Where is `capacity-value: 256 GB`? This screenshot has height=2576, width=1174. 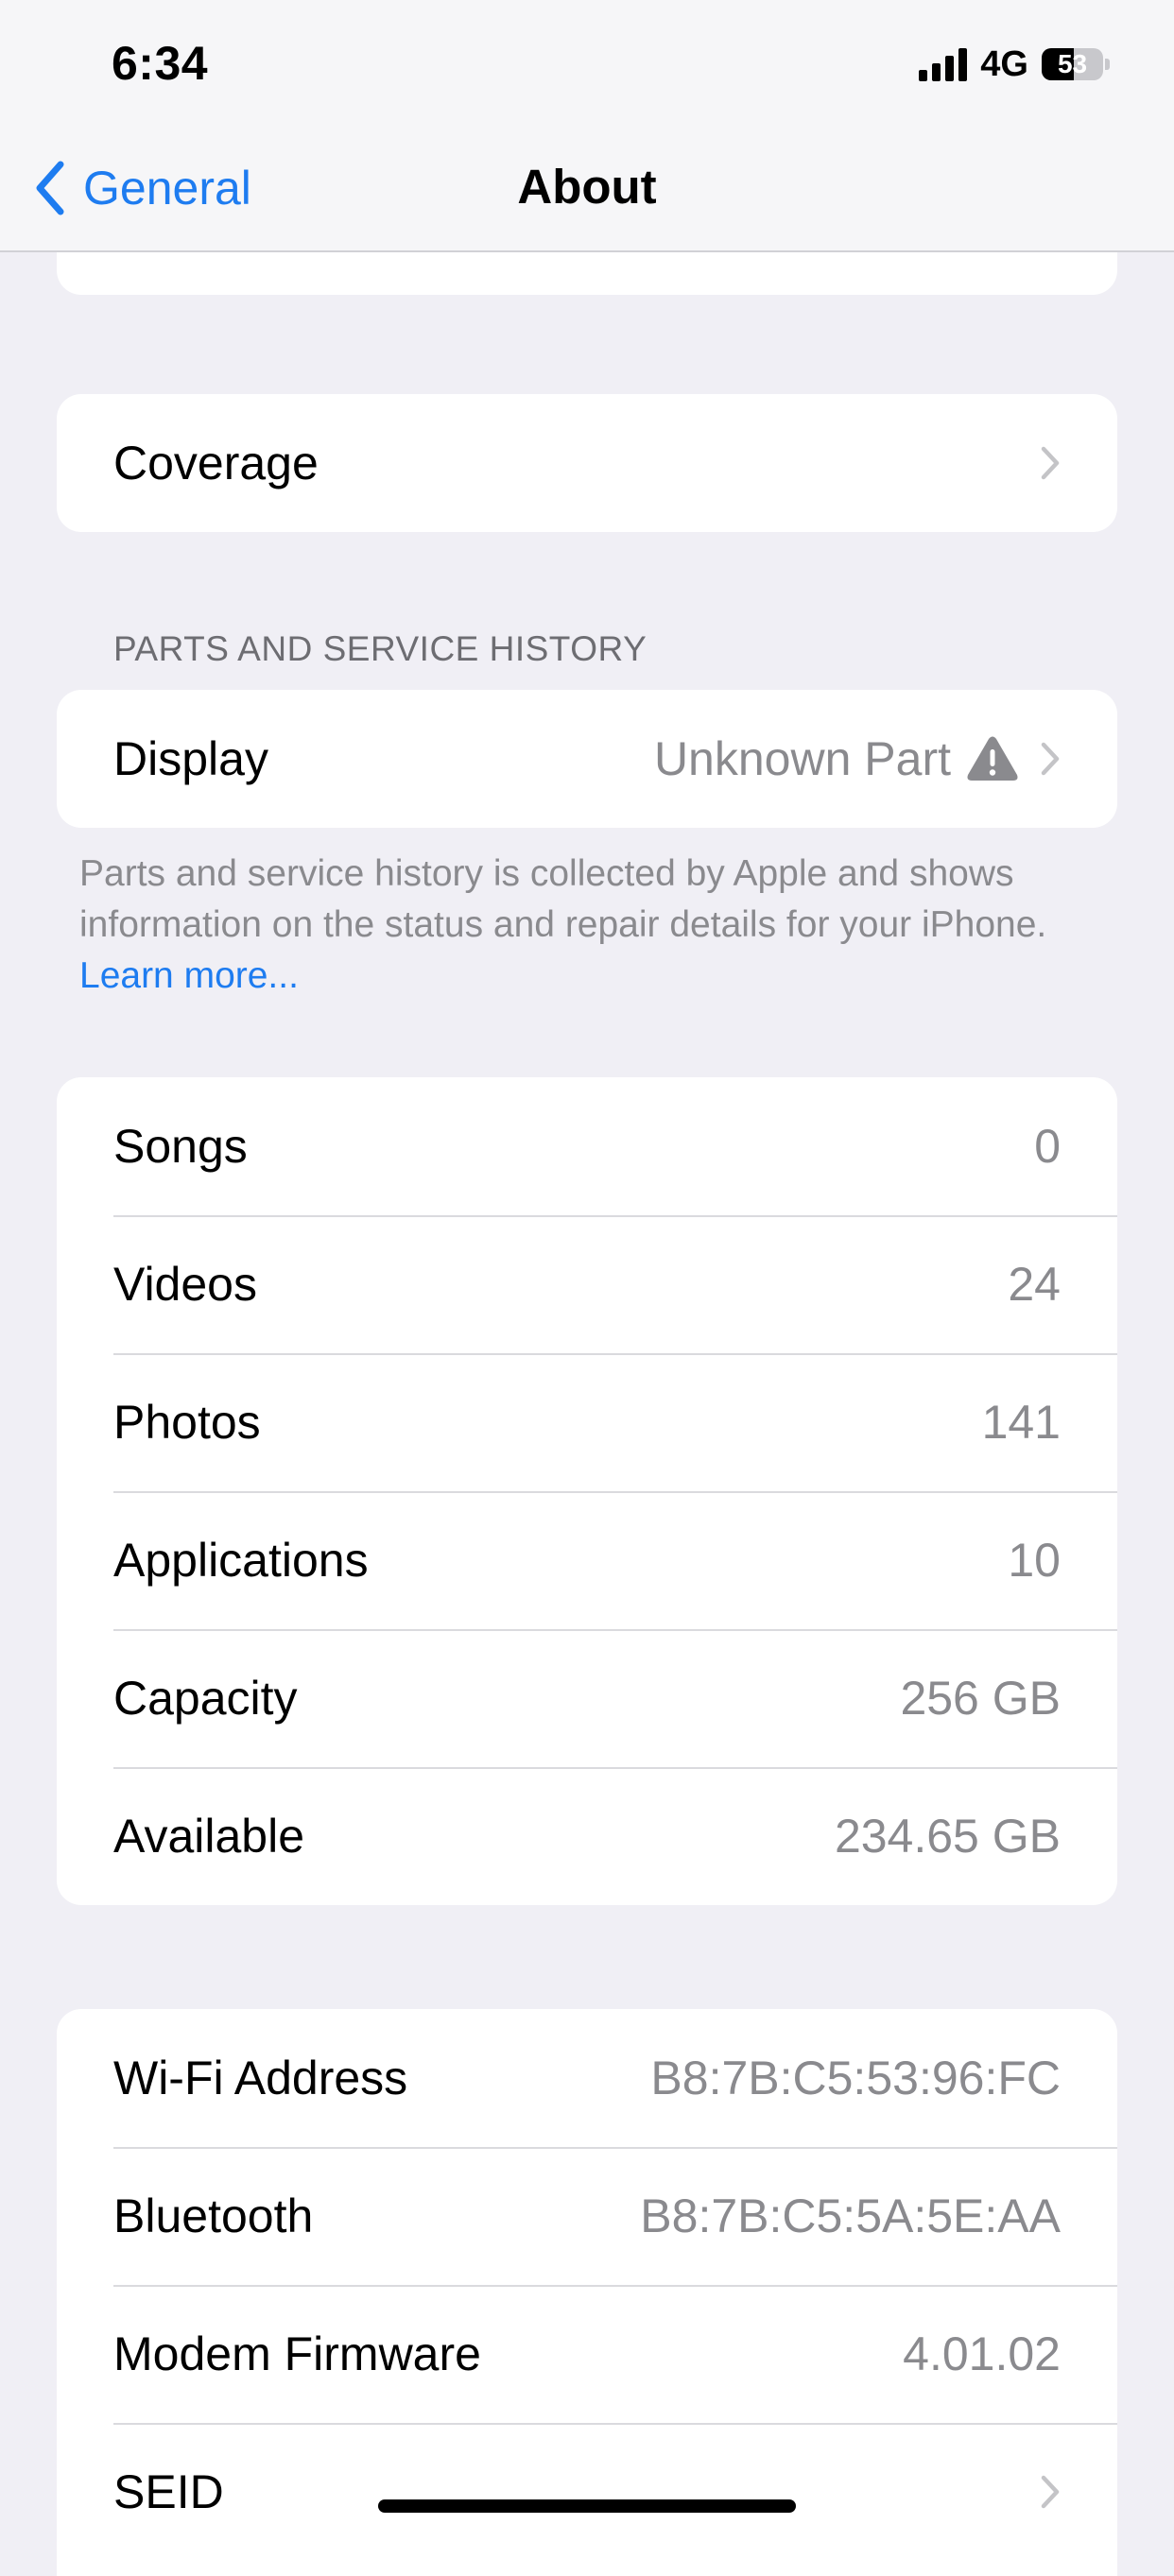 capacity-value: 256 GB is located at coordinates (981, 1698).